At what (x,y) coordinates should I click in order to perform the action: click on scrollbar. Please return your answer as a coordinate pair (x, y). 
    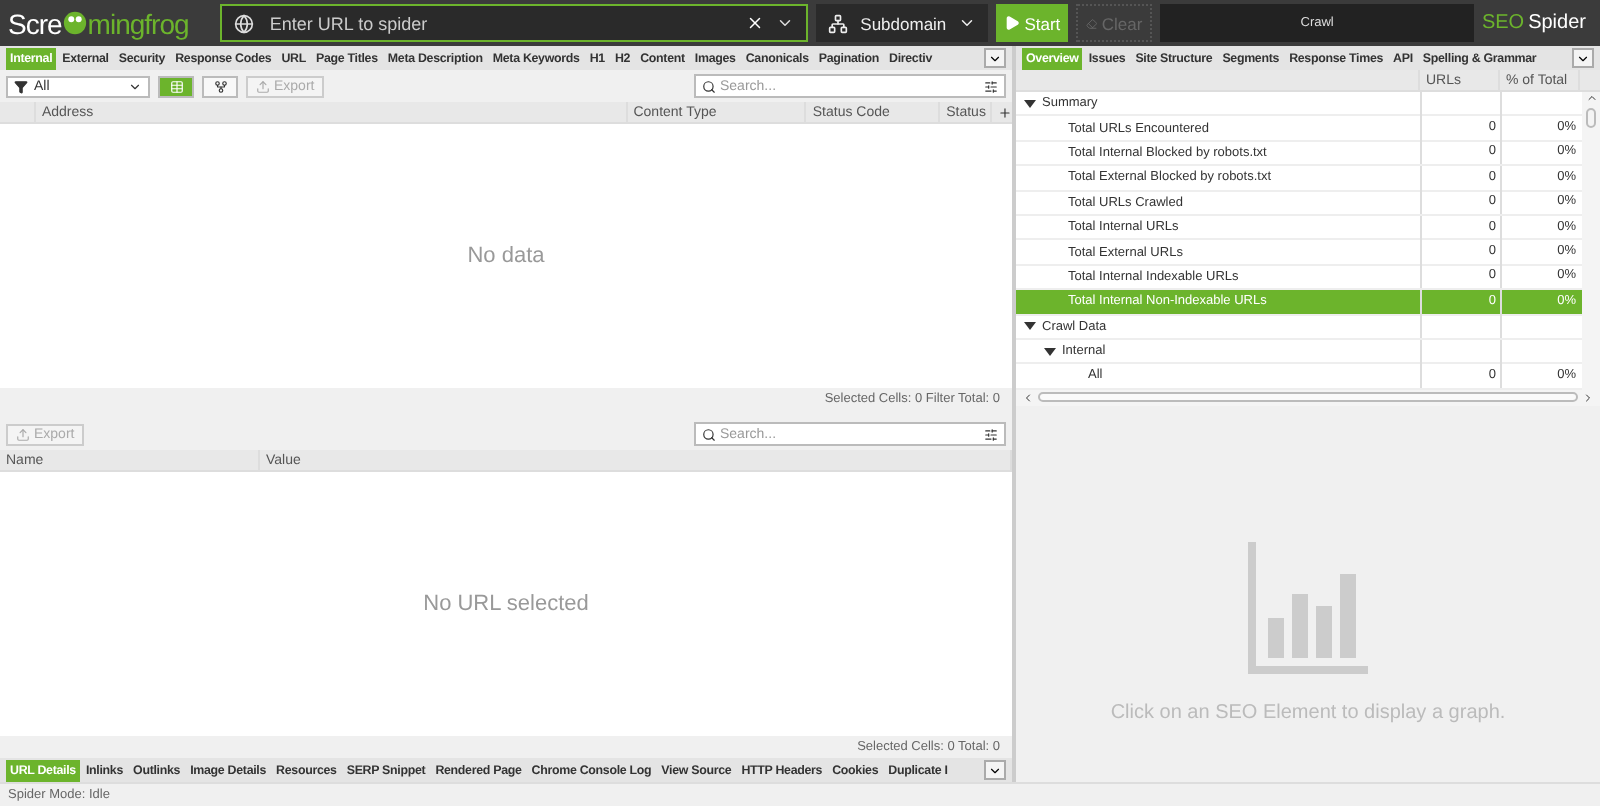
    Looking at the image, I should click on (1591, 241).